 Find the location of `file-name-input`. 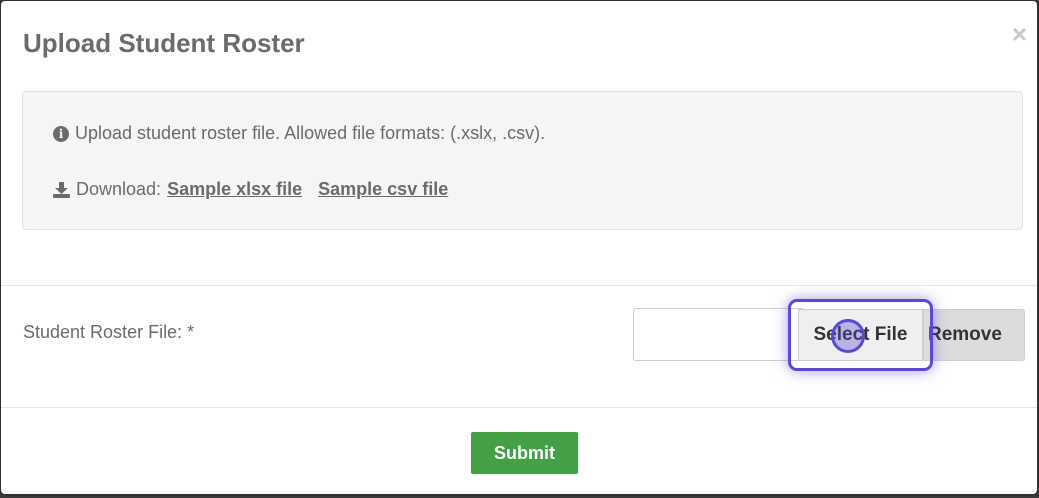

file-name-input is located at coordinates (718, 334).